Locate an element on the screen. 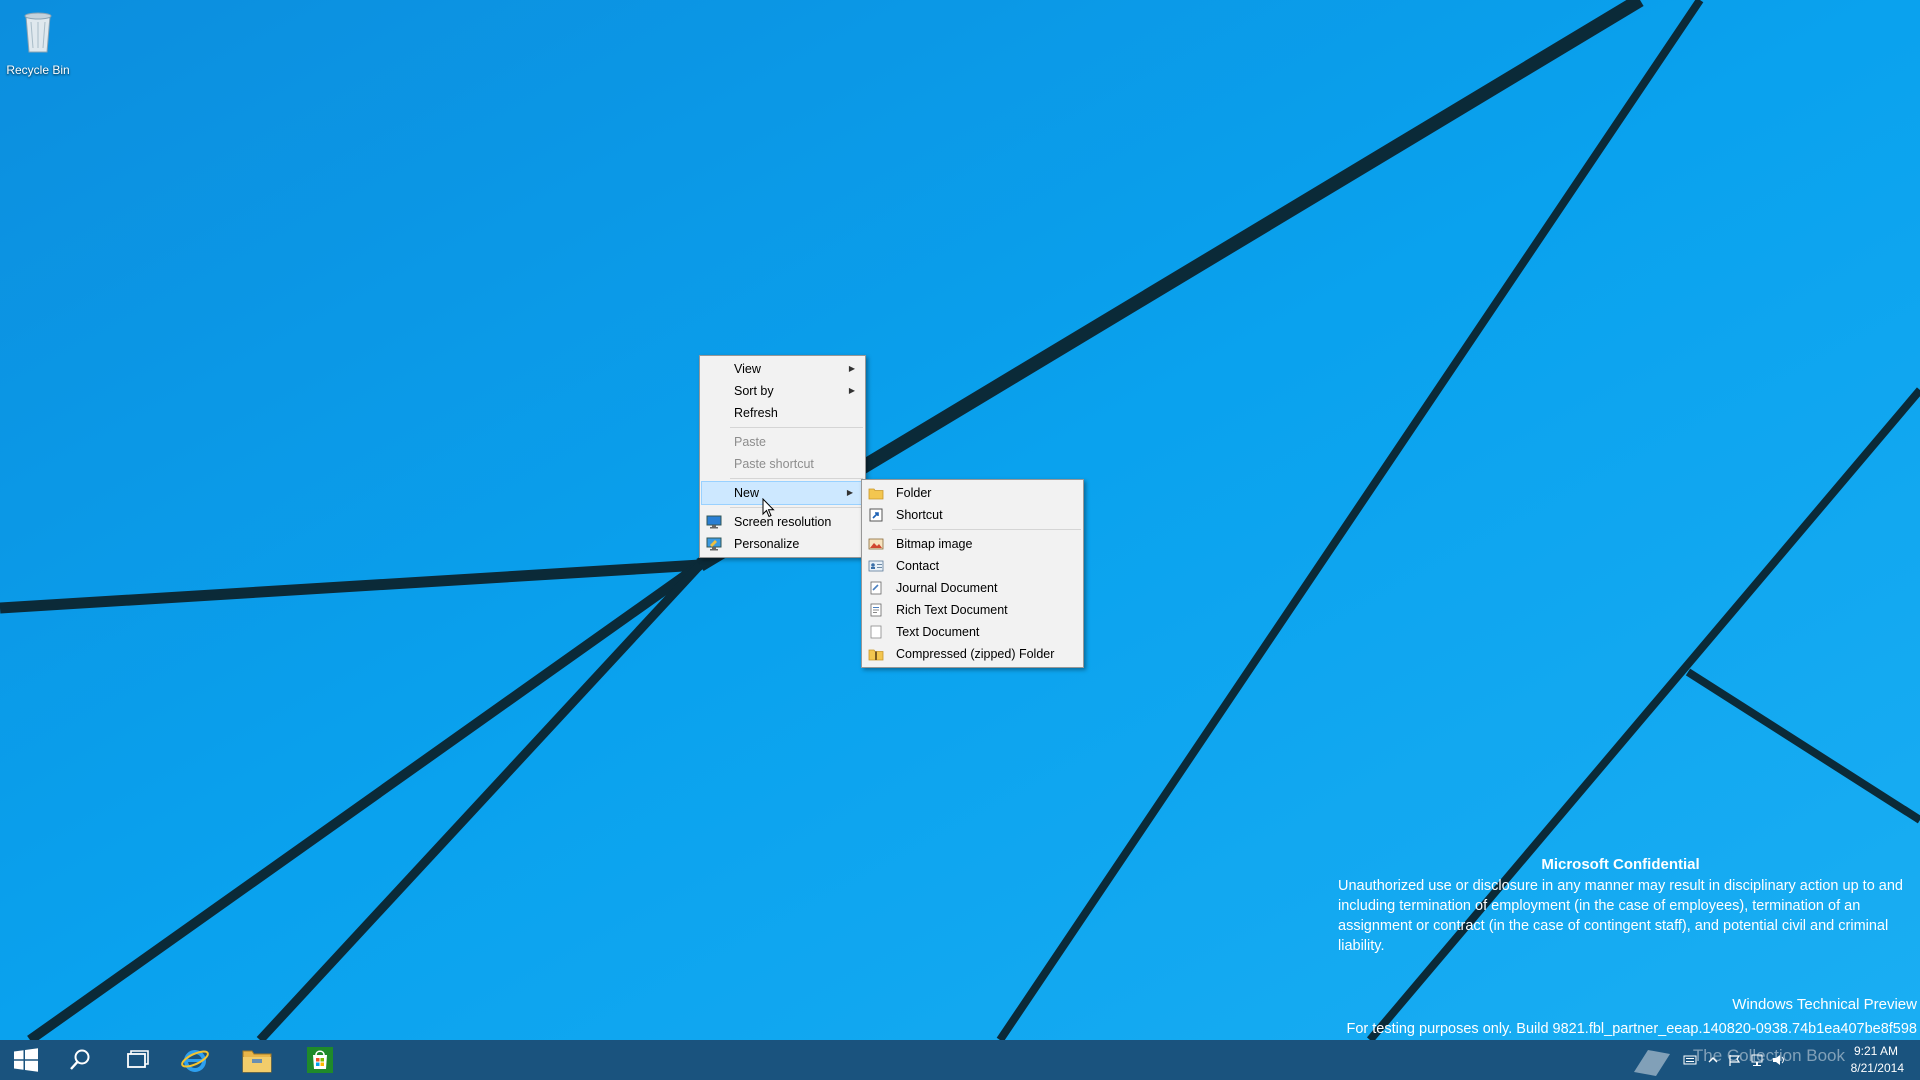 This screenshot has width=1920, height=1080. zip-folder-icon is located at coordinates (876, 655).